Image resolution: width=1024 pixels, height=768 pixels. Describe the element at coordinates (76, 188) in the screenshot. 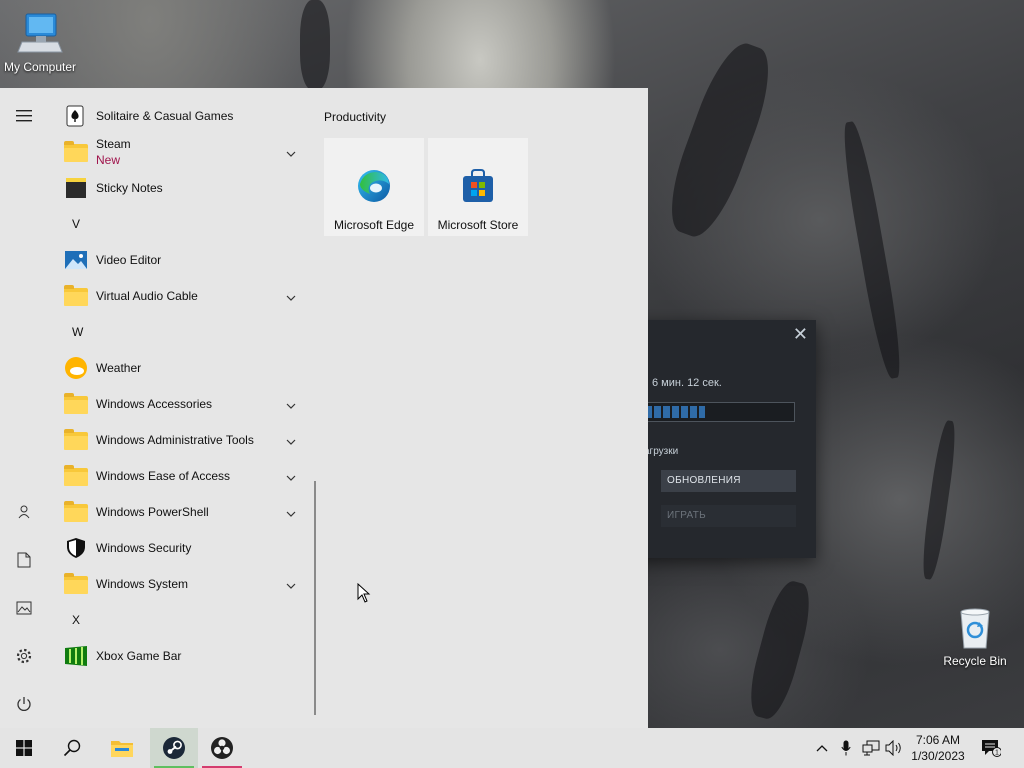

I see `sticky-notes-icon` at that location.